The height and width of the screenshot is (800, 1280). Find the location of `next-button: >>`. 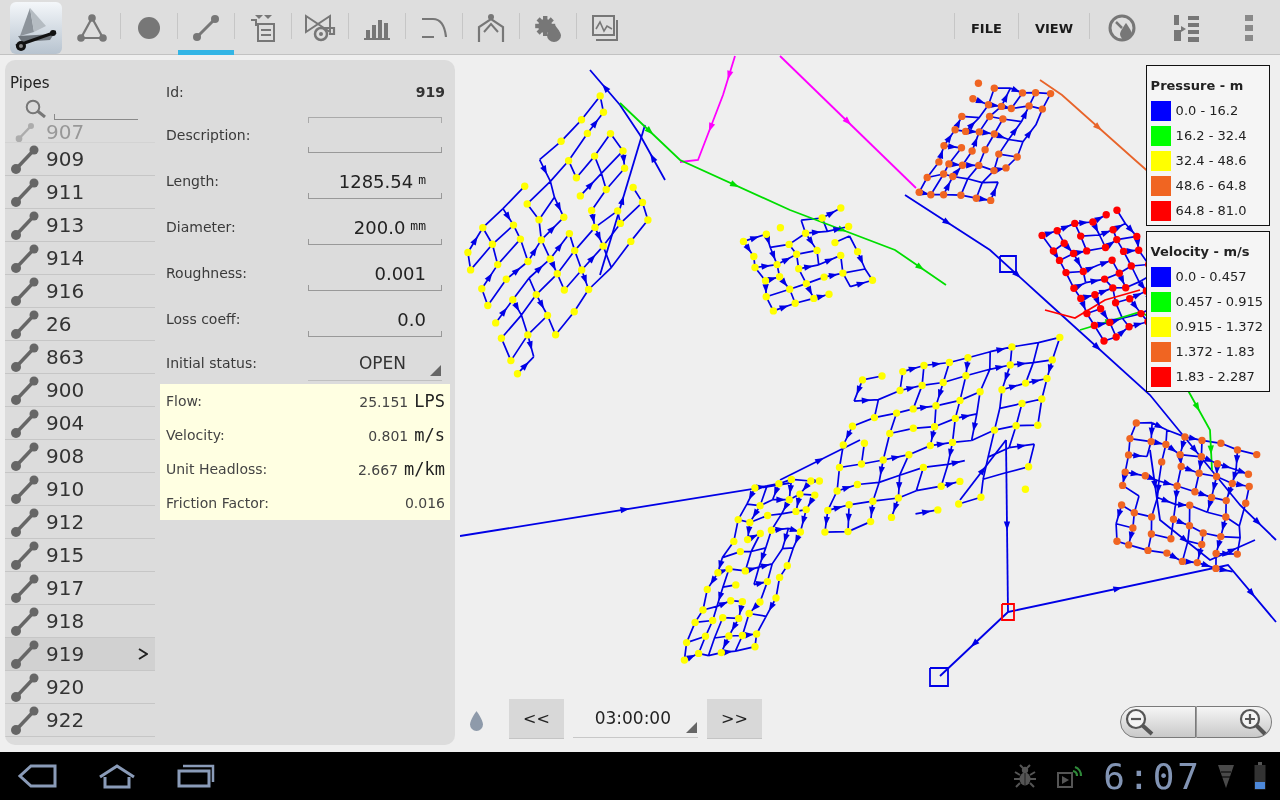

next-button: >> is located at coordinates (734, 718).